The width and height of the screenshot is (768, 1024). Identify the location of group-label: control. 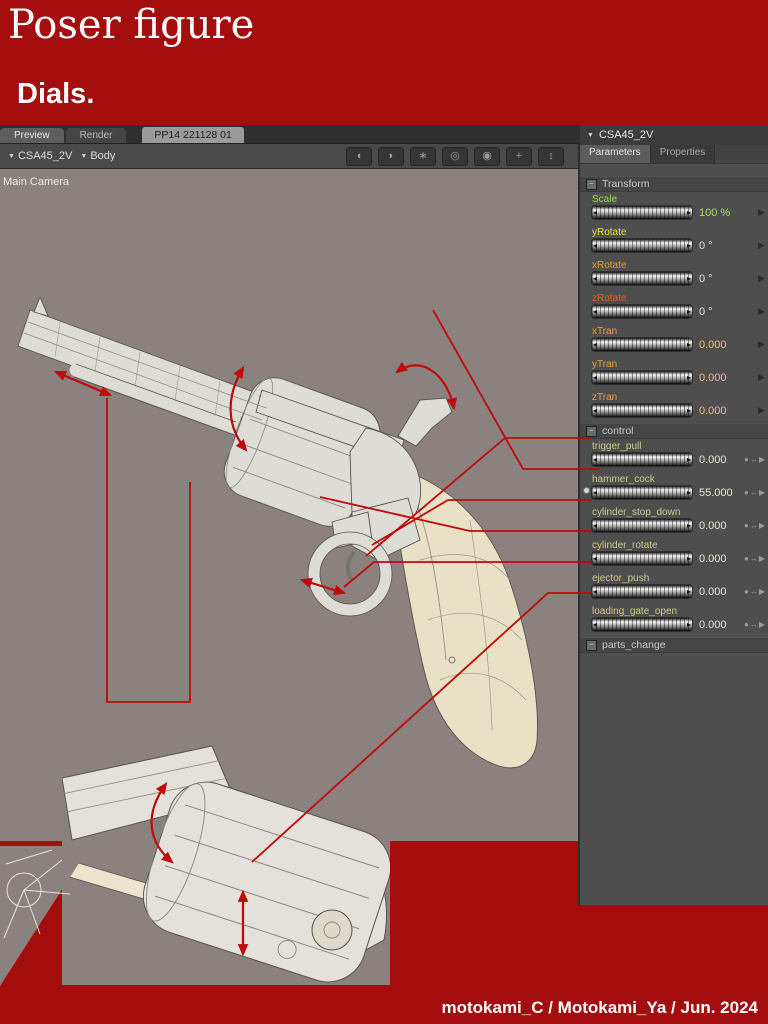
(618, 431).